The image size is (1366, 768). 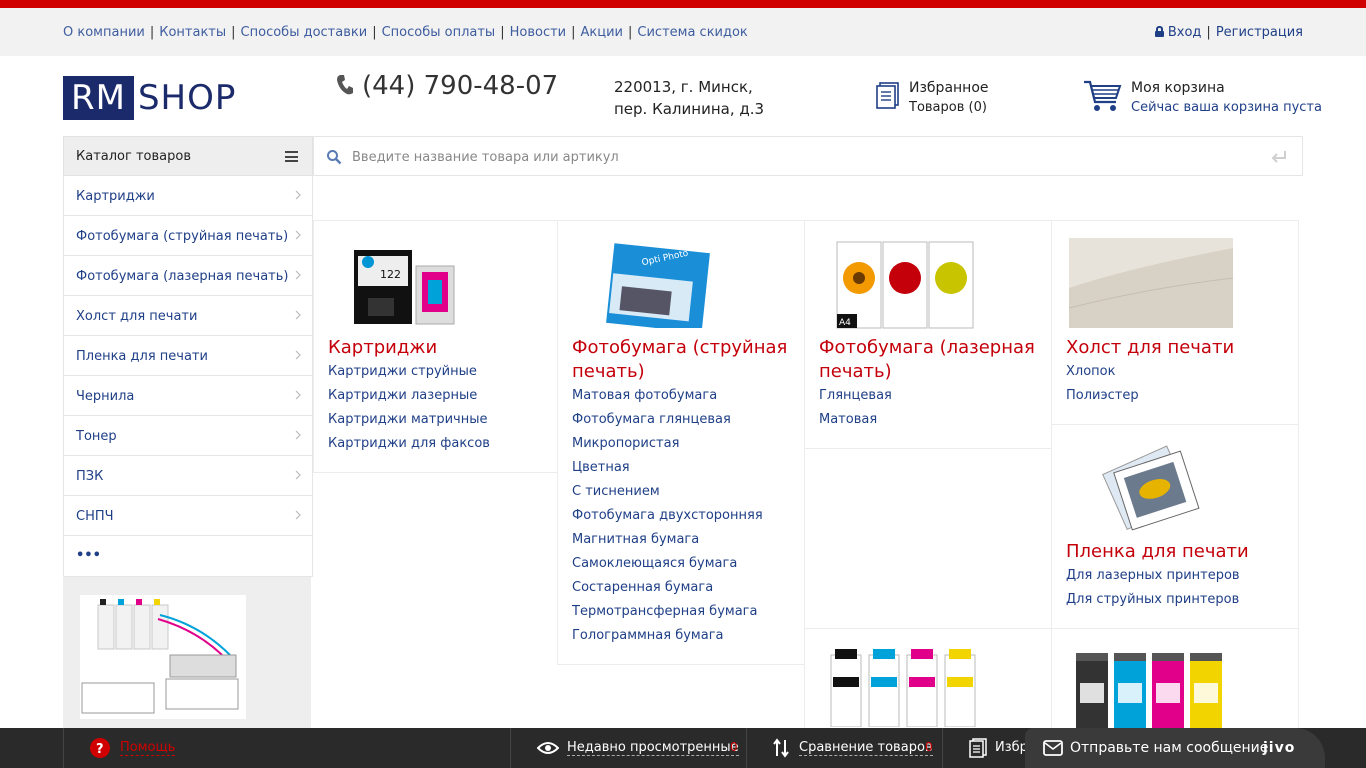 I want to click on enter-icon, so click(x=1279, y=157).